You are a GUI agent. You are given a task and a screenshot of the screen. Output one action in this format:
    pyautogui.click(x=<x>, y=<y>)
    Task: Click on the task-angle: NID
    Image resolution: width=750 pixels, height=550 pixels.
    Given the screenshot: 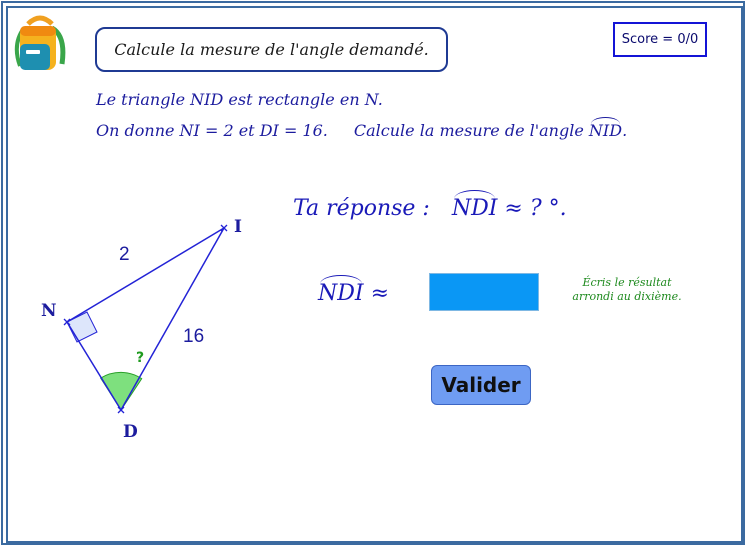 What is the action you would take?
    pyautogui.click(x=605, y=128)
    